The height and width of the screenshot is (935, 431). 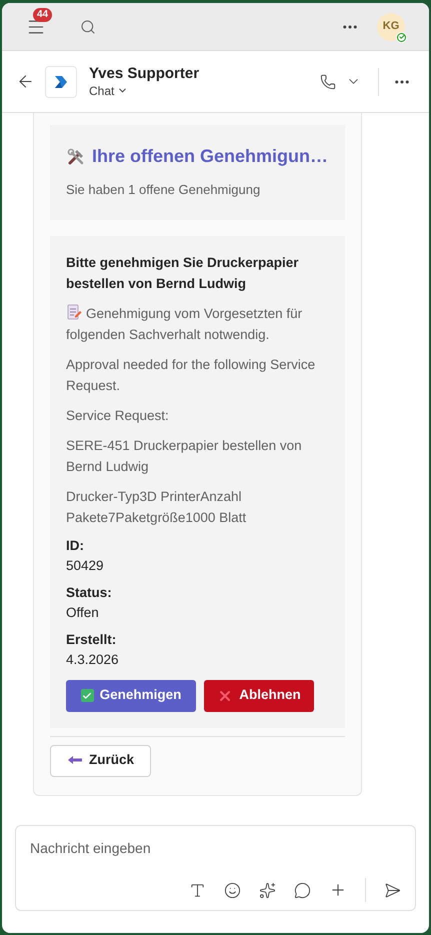 I want to click on field-value: 4.3.2026, so click(x=93, y=659).